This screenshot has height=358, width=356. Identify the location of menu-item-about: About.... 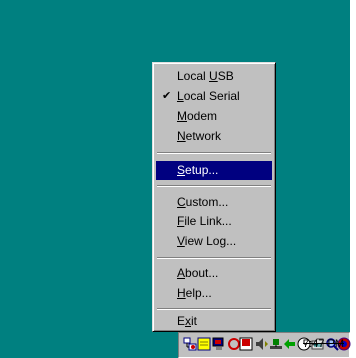
(214, 273).